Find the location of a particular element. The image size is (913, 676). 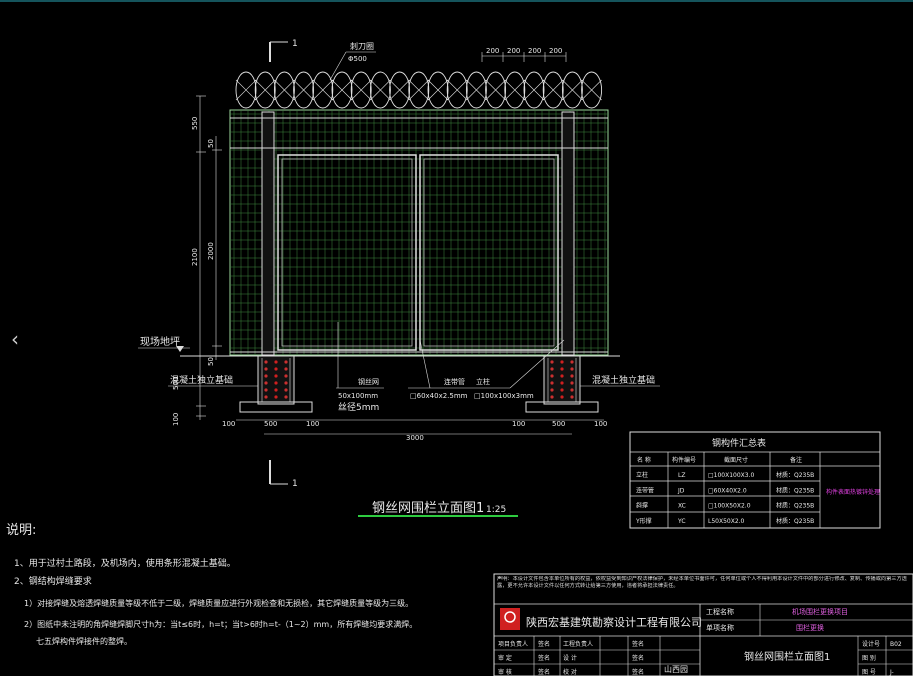

bottom-dim-4: 100 is located at coordinates (518, 424).